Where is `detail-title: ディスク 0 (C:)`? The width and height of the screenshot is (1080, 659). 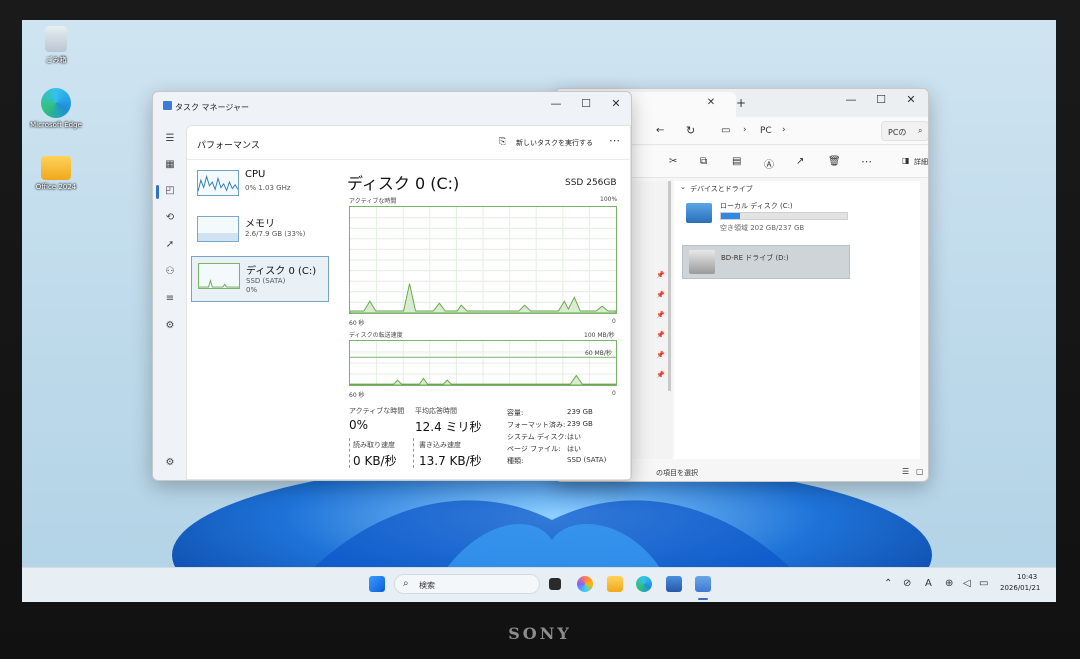 detail-title: ディスク 0 (C:) is located at coordinates (403, 183).